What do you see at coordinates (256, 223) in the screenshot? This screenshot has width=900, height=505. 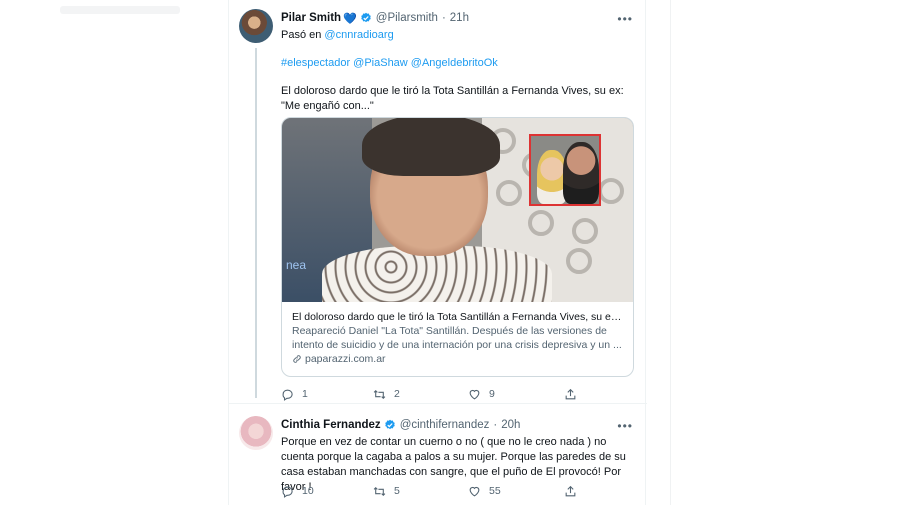 I see `thread-line` at bounding box center [256, 223].